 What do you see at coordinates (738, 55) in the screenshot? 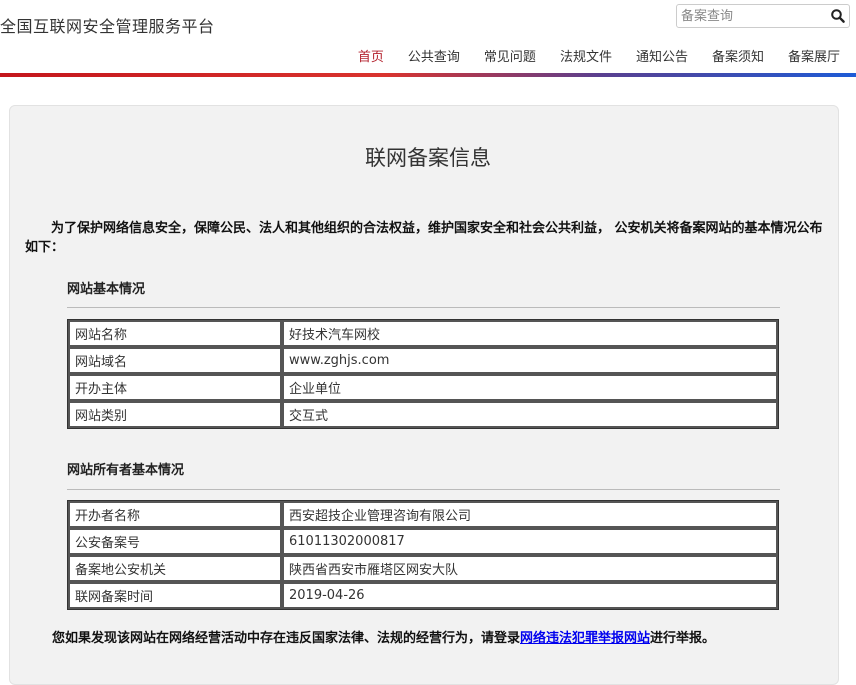
I see `nav-item-filing-guide: 备案须知` at bounding box center [738, 55].